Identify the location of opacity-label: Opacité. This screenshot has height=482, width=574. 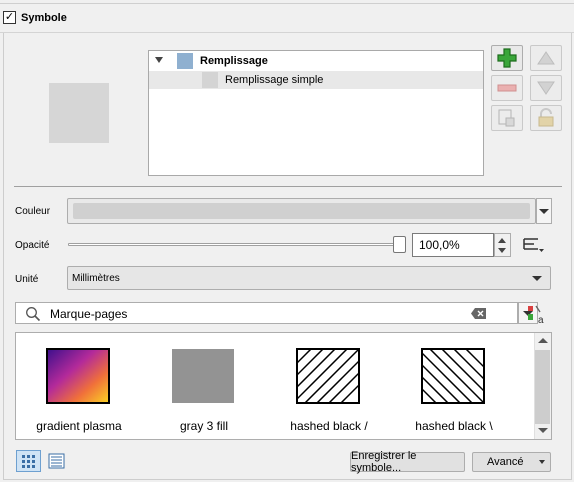
(32, 245).